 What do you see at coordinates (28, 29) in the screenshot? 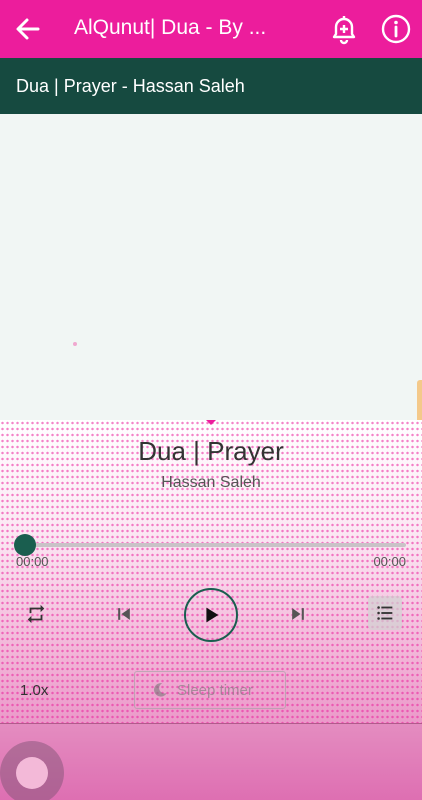
I see `back-arrow-icon` at bounding box center [28, 29].